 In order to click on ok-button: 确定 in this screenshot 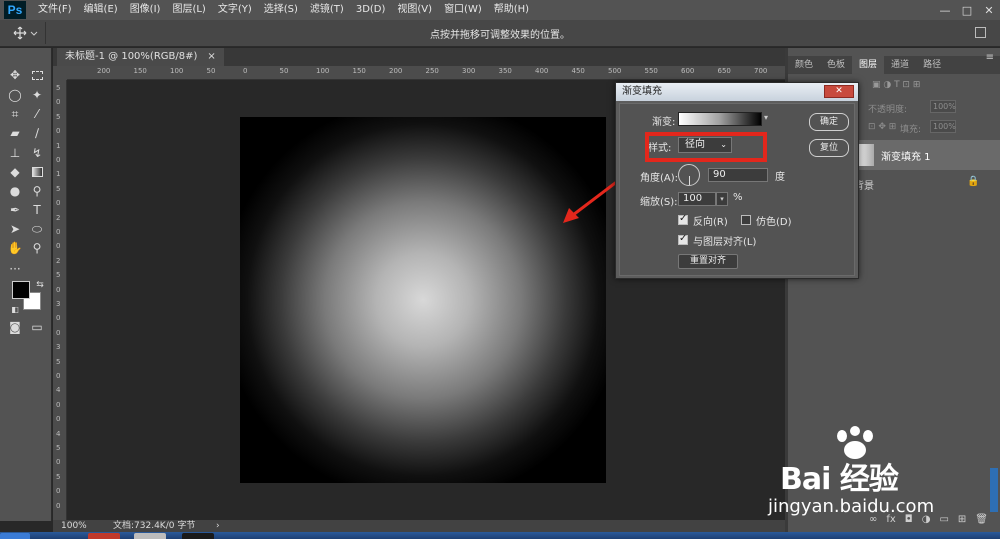, I will do `click(829, 122)`.